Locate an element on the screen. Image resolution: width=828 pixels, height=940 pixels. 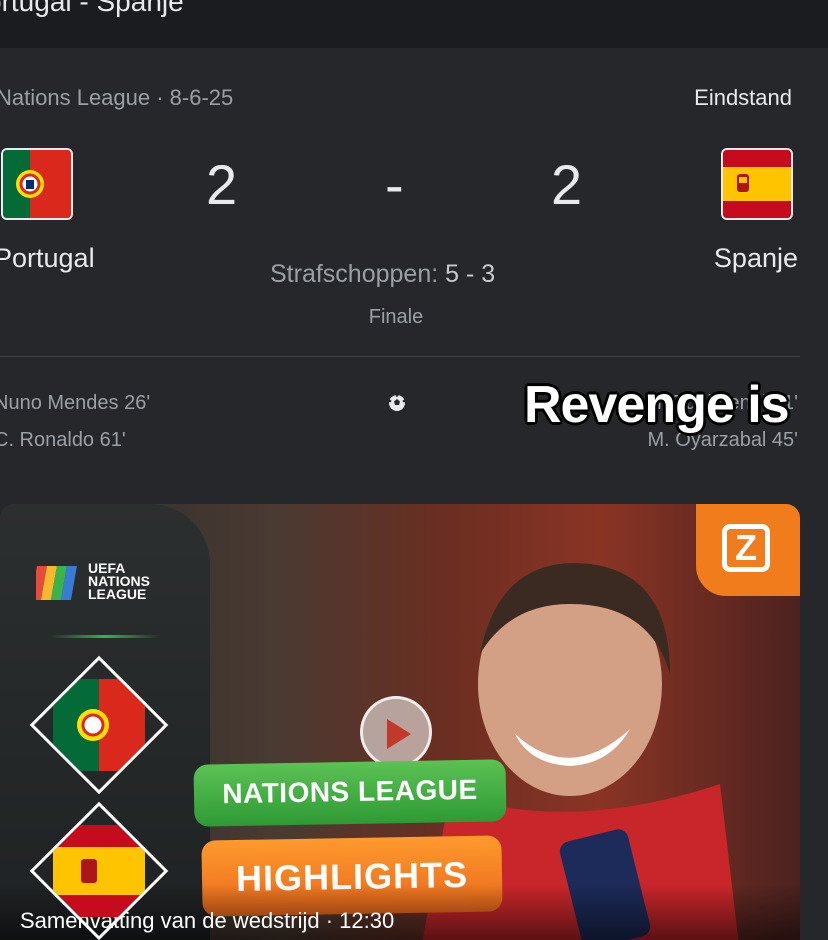
play-icon is located at coordinates (399, 734).